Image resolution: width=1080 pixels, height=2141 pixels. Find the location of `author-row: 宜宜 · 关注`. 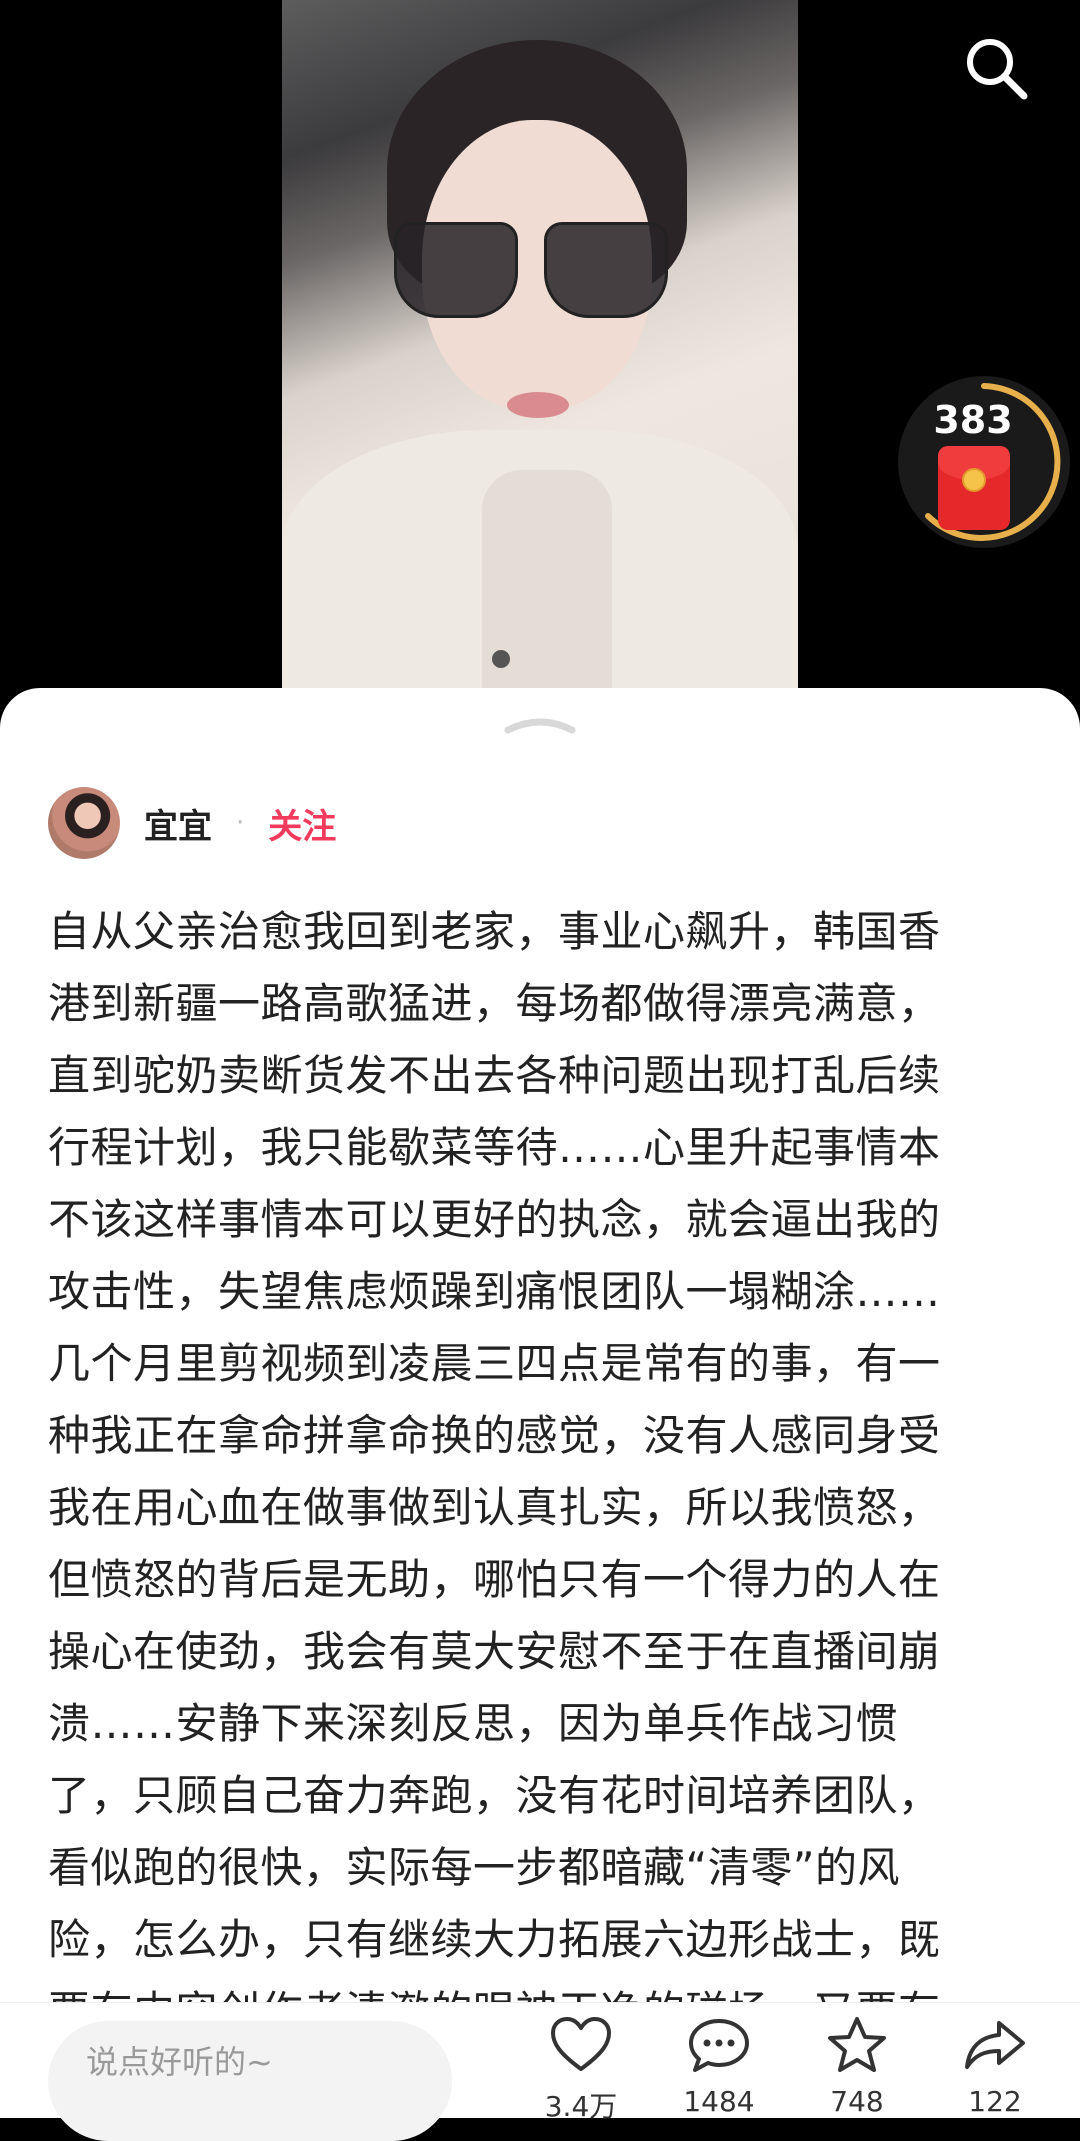

author-row: 宜宜 · 关注 is located at coordinates (192, 823).